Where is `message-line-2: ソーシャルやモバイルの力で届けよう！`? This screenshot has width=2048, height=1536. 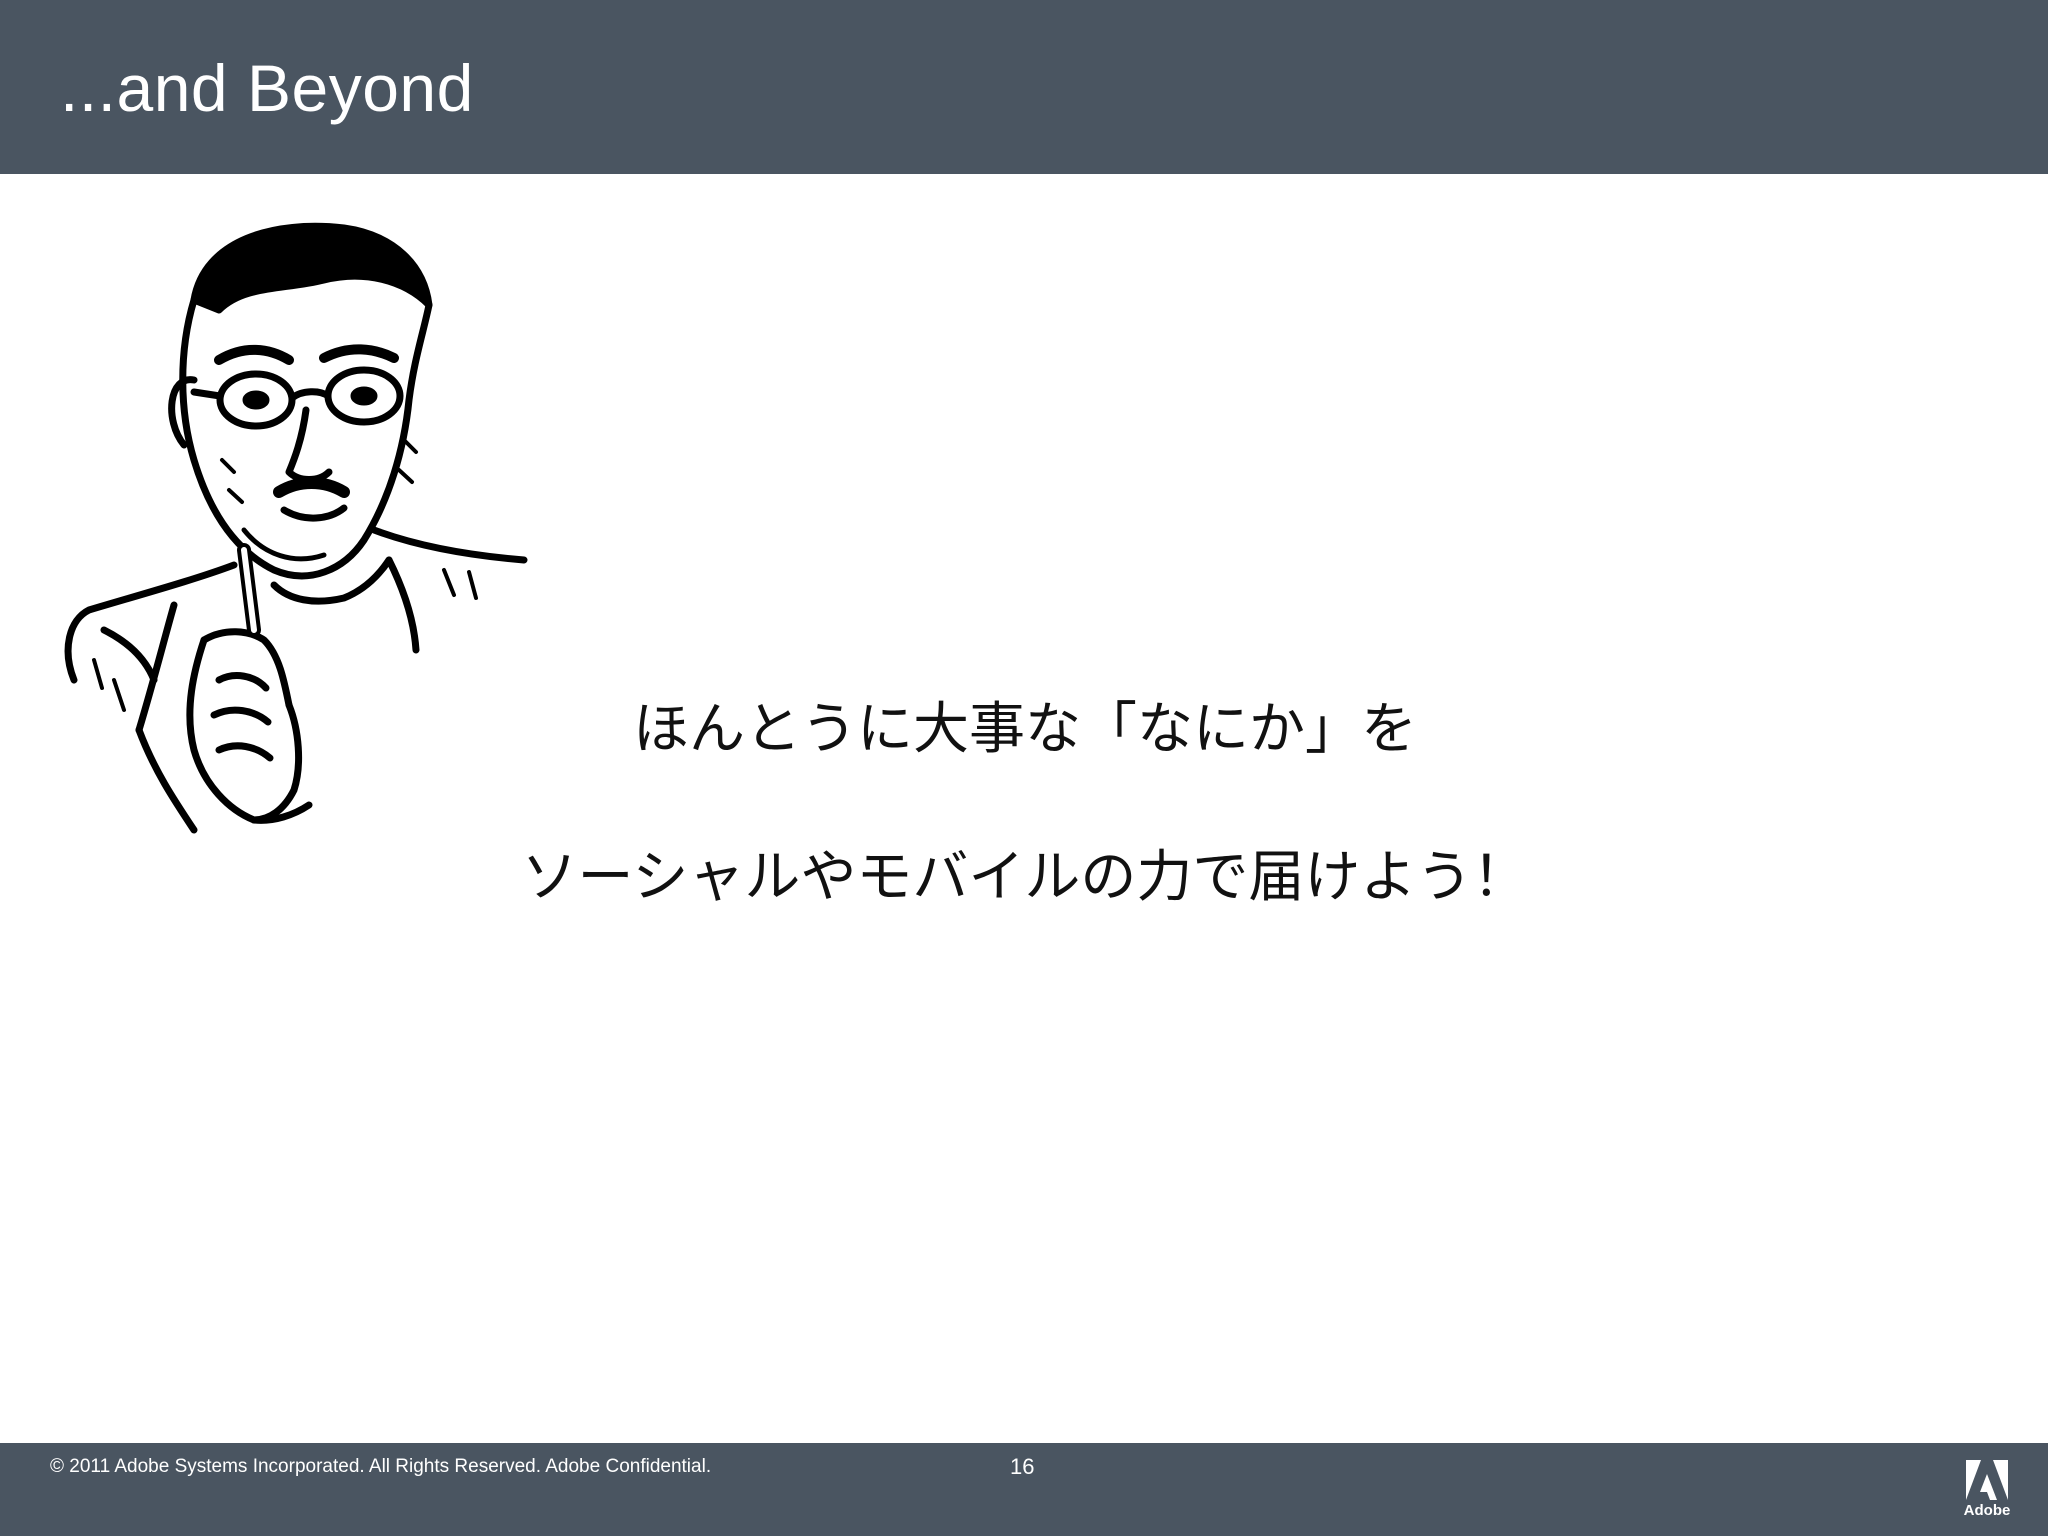 message-line-2: ソーシャルやモバイルの力で届けよう！ is located at coordinates (1025, 877).